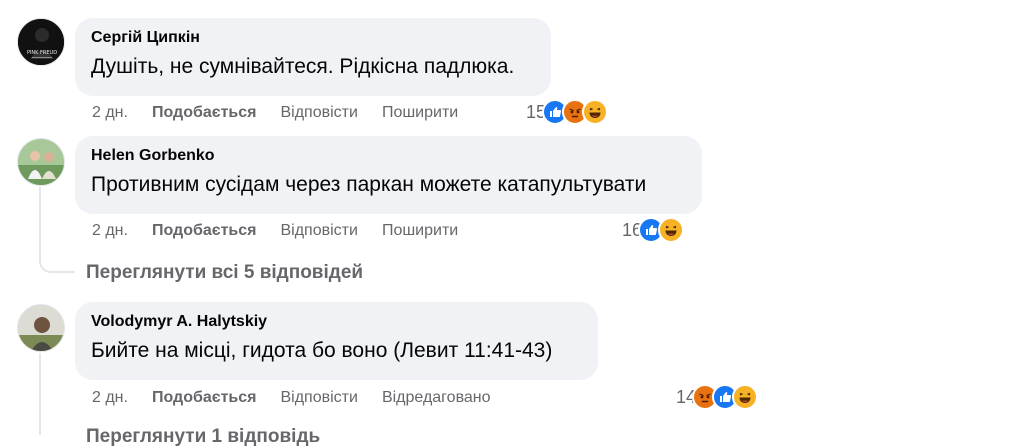  Describe the element at coordinates (653, 230) in the screenshot. I see `reactions-summary: 16` at that location.